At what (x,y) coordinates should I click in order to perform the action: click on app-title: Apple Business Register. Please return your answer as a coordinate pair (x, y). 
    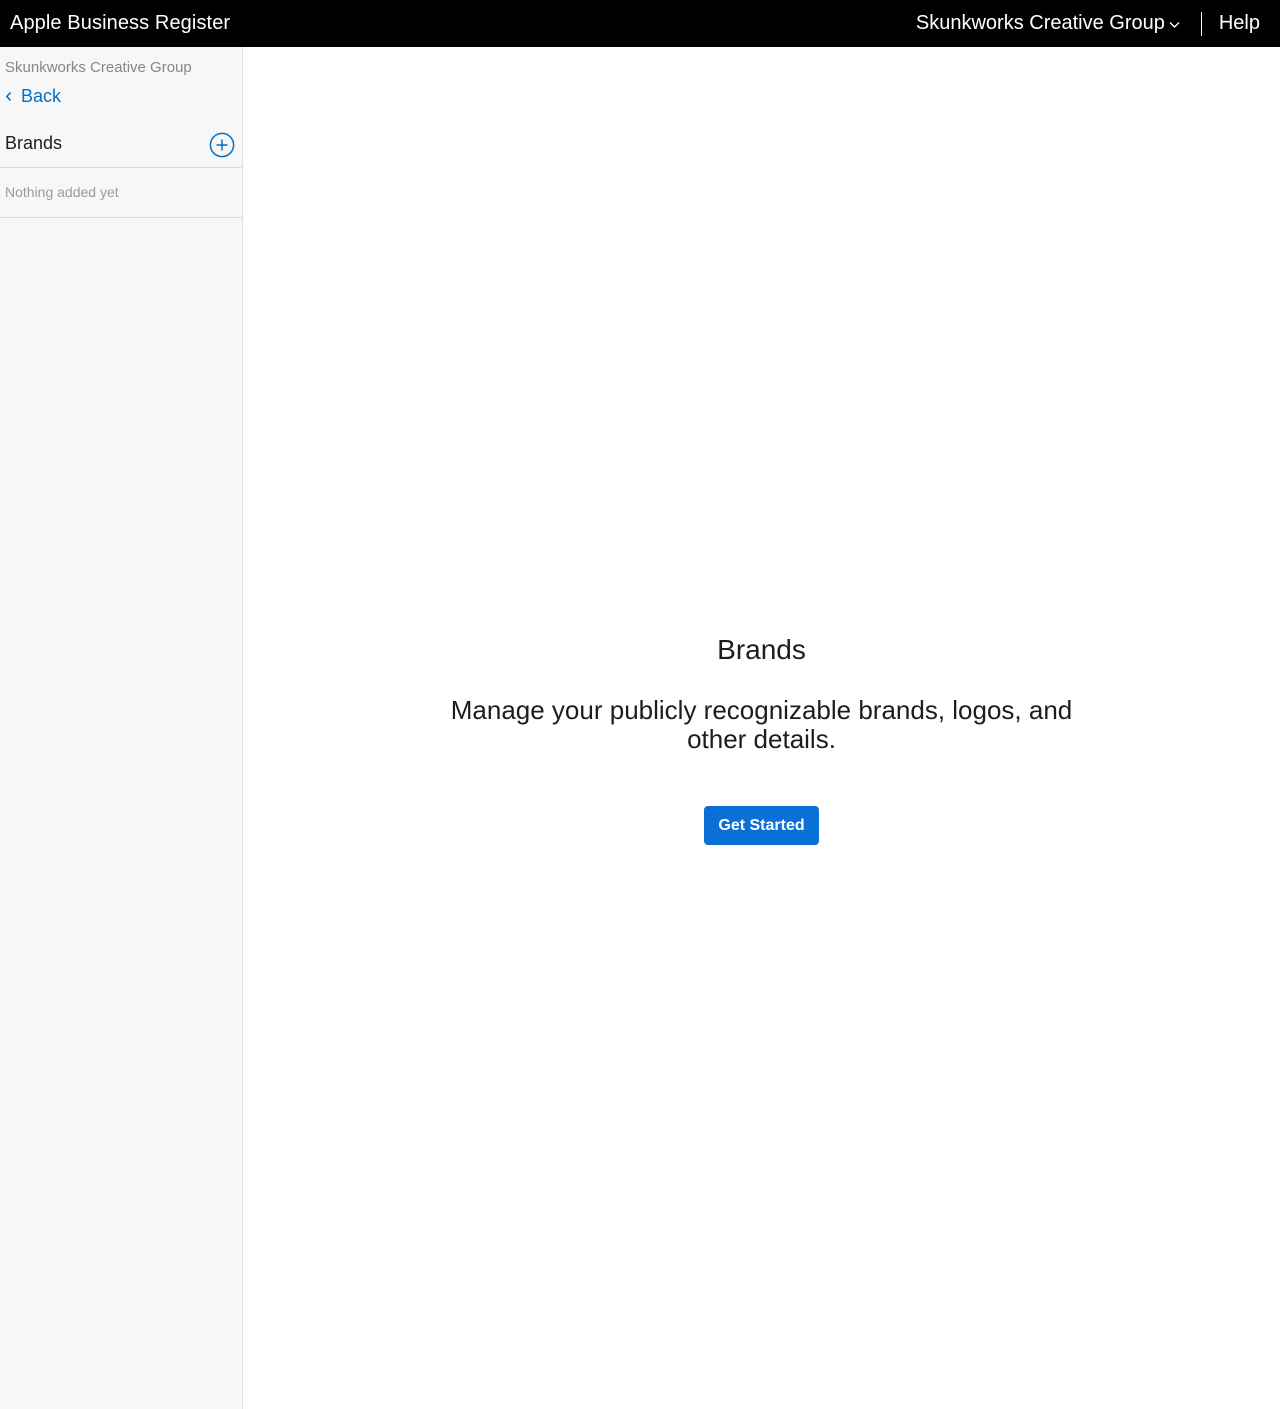
    Looking at the image, I should click on (120, 23).